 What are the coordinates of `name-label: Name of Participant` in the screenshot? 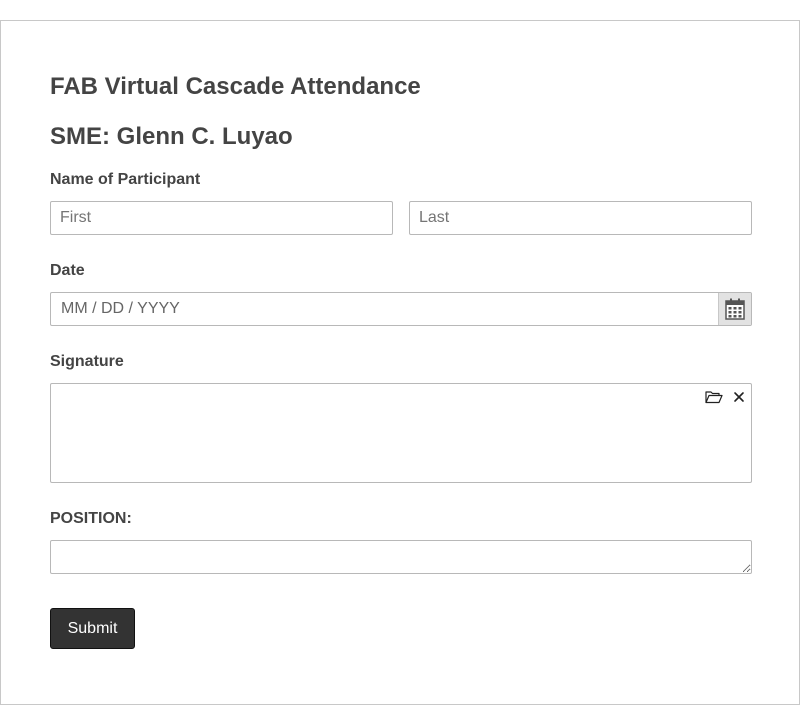 It's located at (125, 179).